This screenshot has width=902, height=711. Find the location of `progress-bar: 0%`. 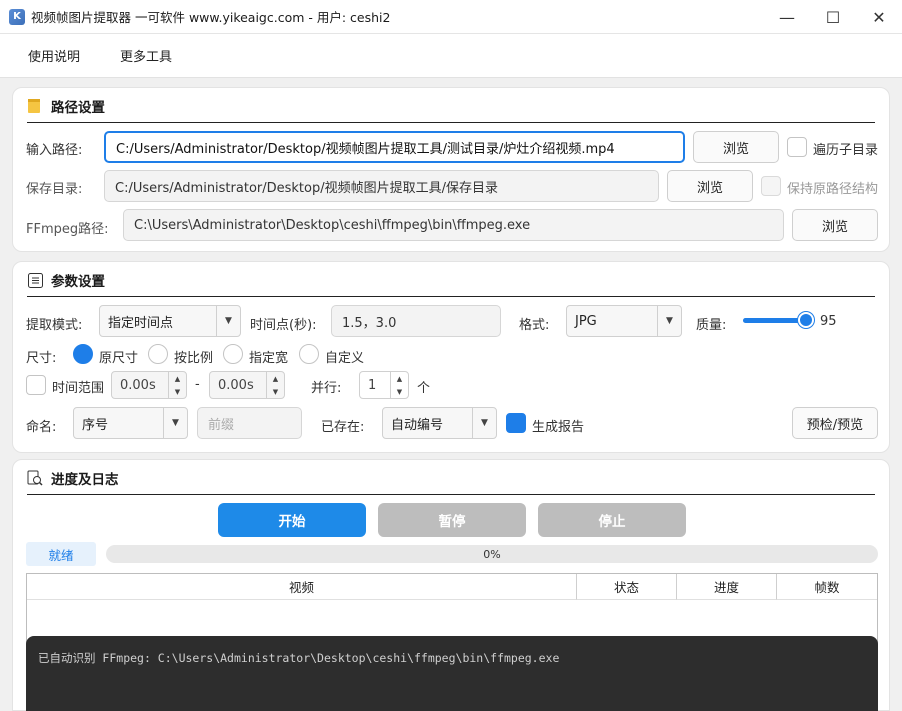

progress-bar: 0% is located at coordinates (492, 554).